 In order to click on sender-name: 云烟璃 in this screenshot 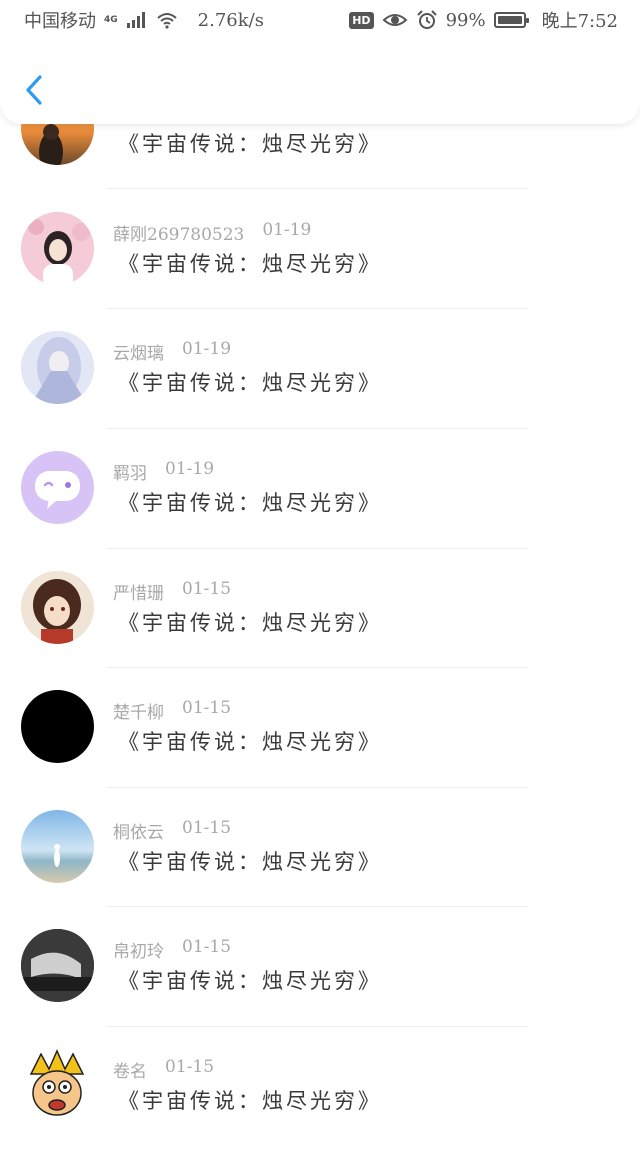, I will do `click(138, 354)`.